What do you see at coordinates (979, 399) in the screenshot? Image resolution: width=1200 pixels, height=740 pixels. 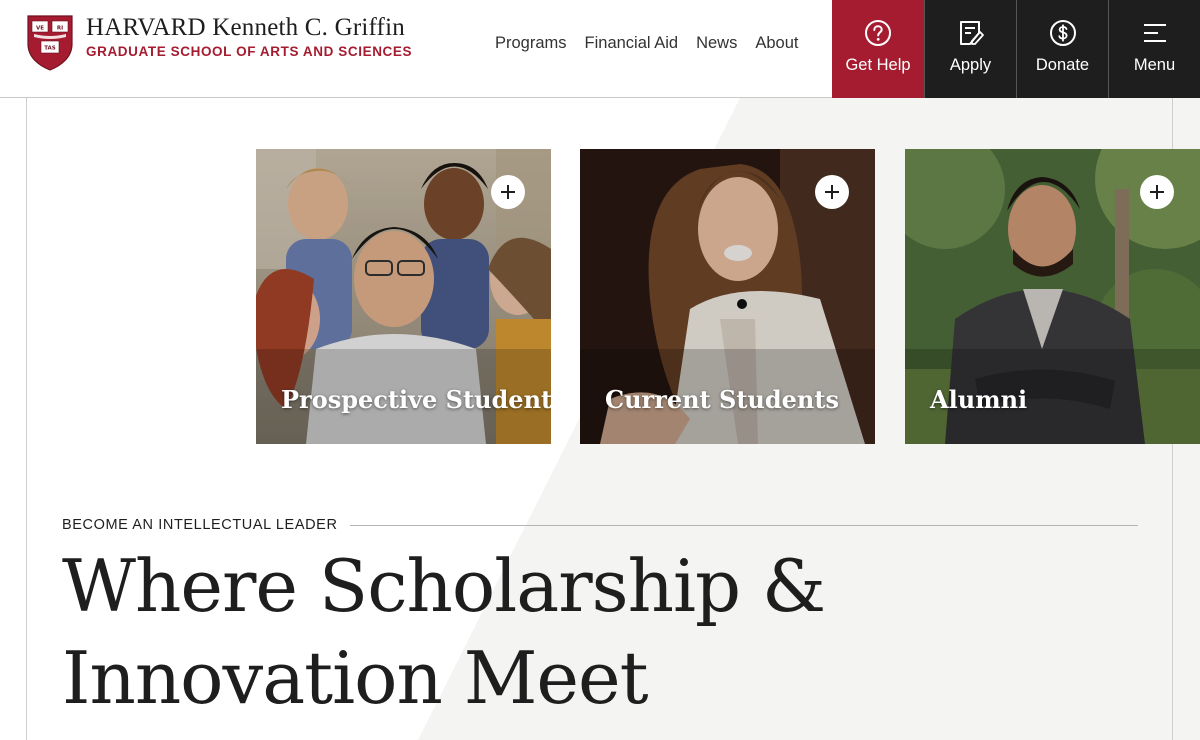 I see `card-label: Alumni` at bounding box center [979, 399].